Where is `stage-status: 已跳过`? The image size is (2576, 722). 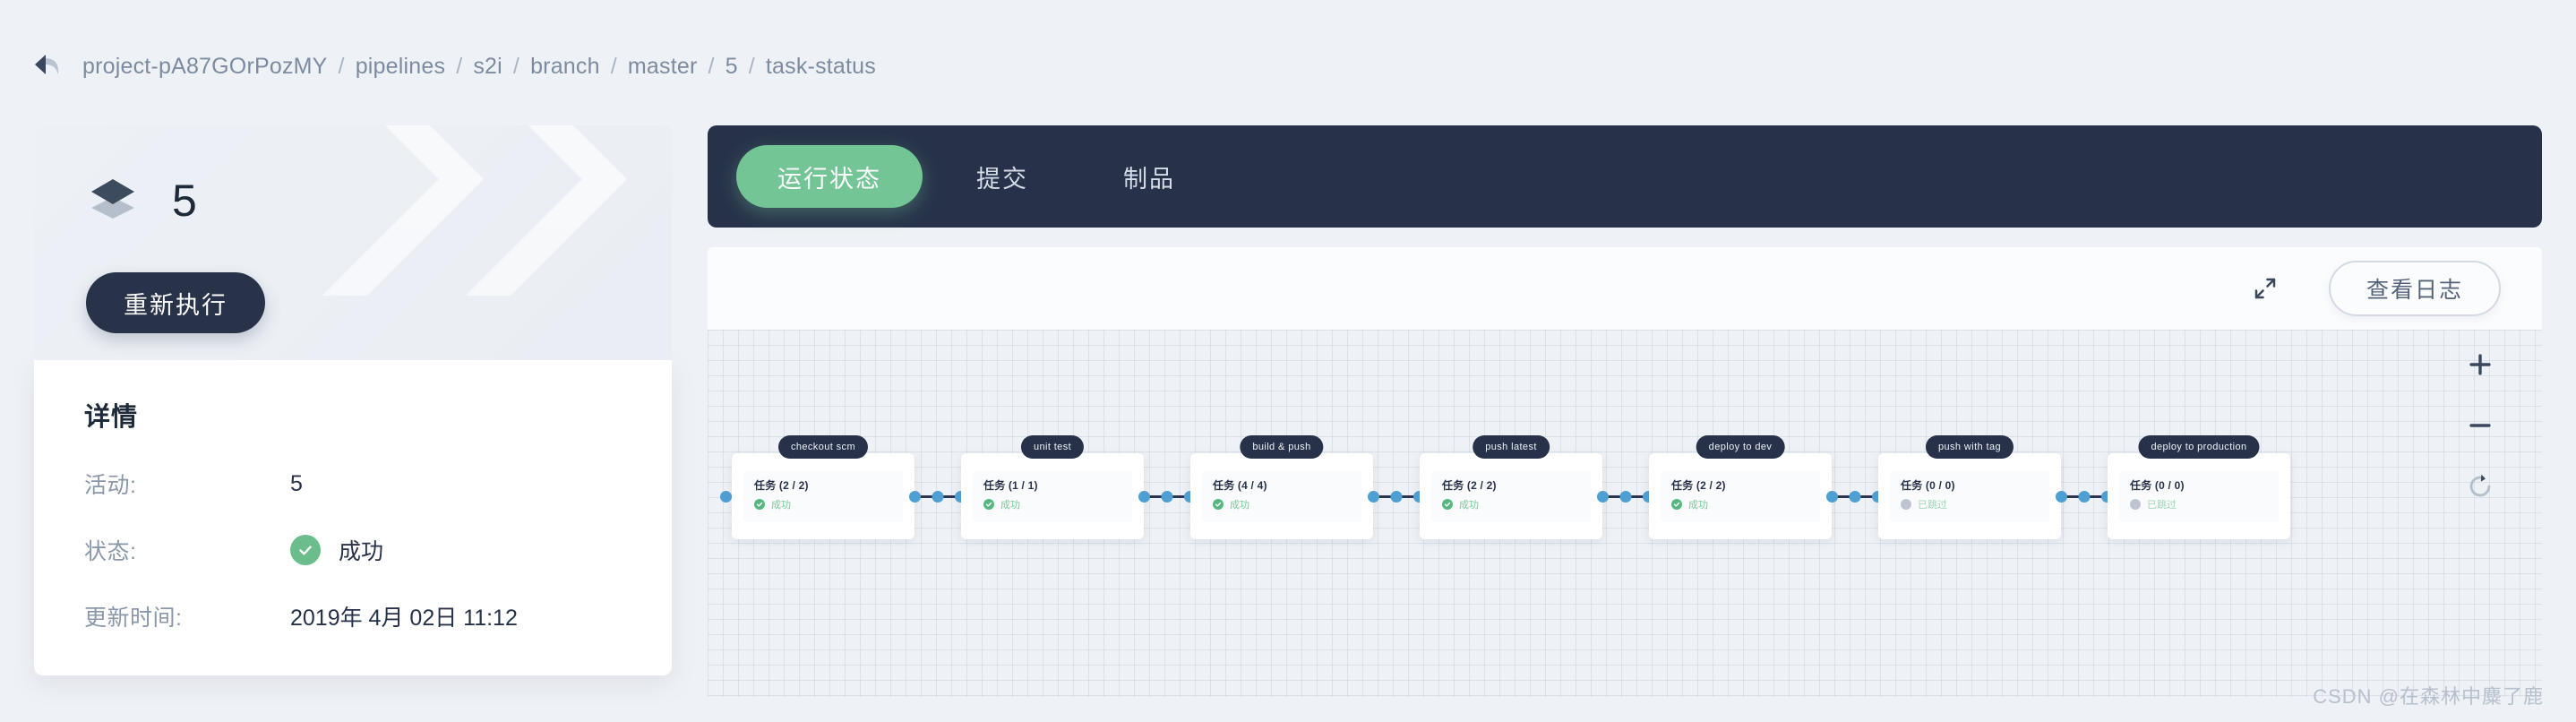 stage-status: 已跳过 is located at coordinates (1975, 504).